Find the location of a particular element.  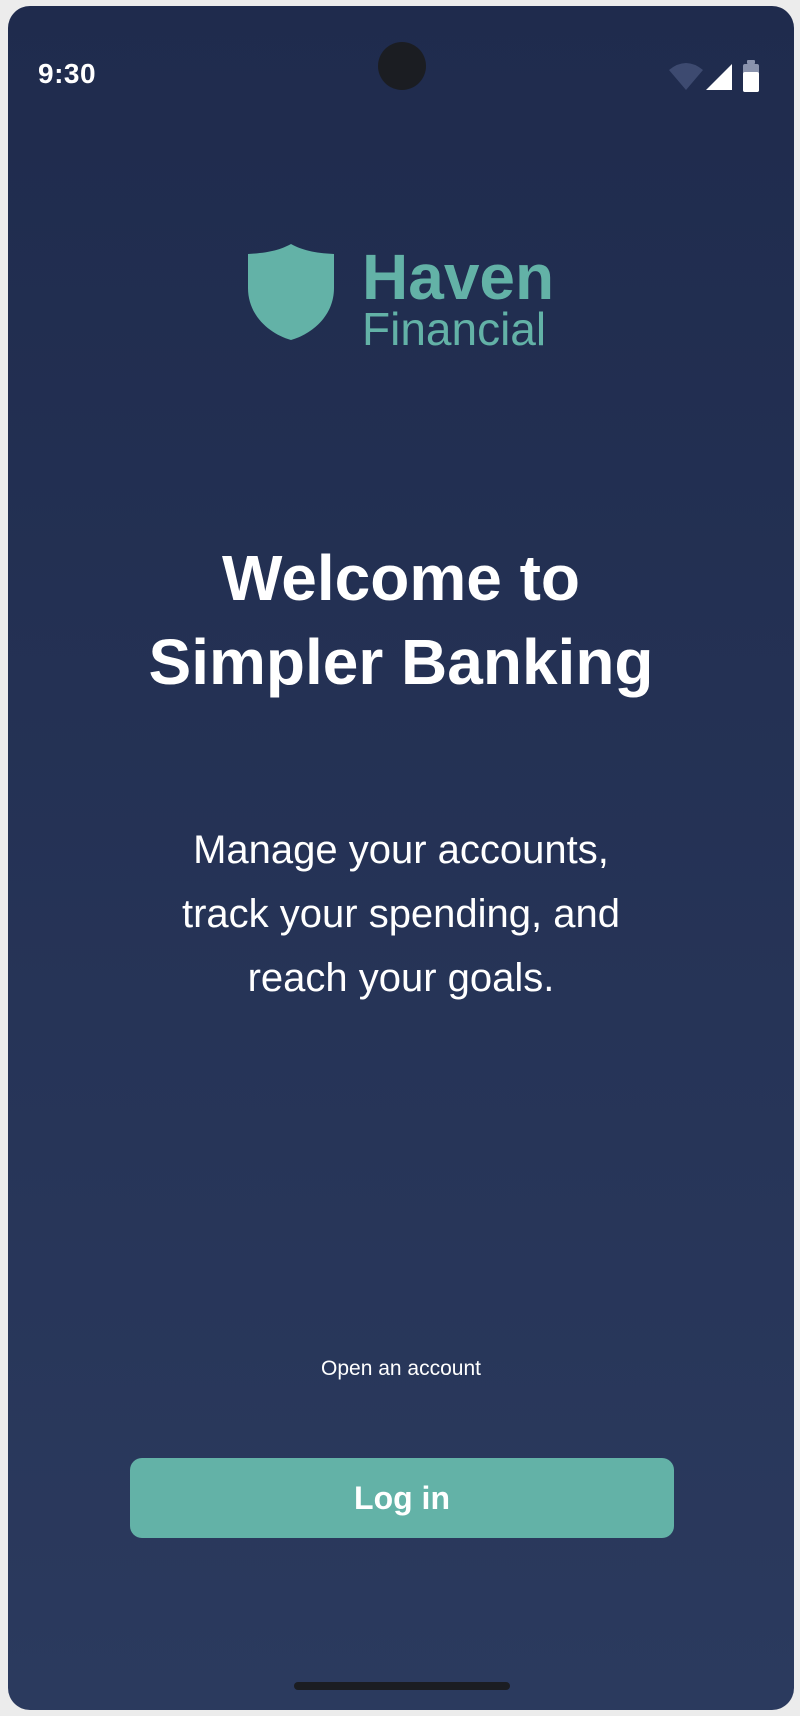

status-time: 9:30 is located at coordinates (67, 73).